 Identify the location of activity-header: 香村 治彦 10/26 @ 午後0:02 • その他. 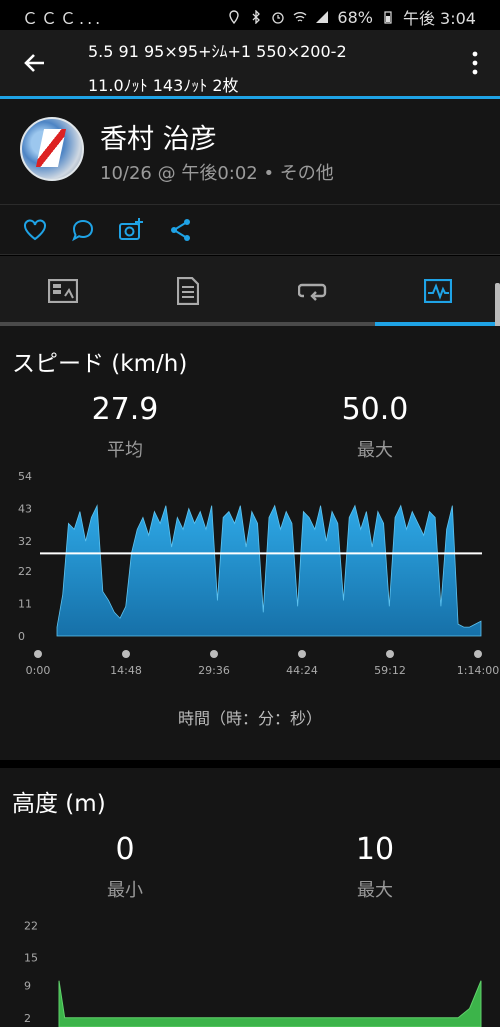
(250, 152).